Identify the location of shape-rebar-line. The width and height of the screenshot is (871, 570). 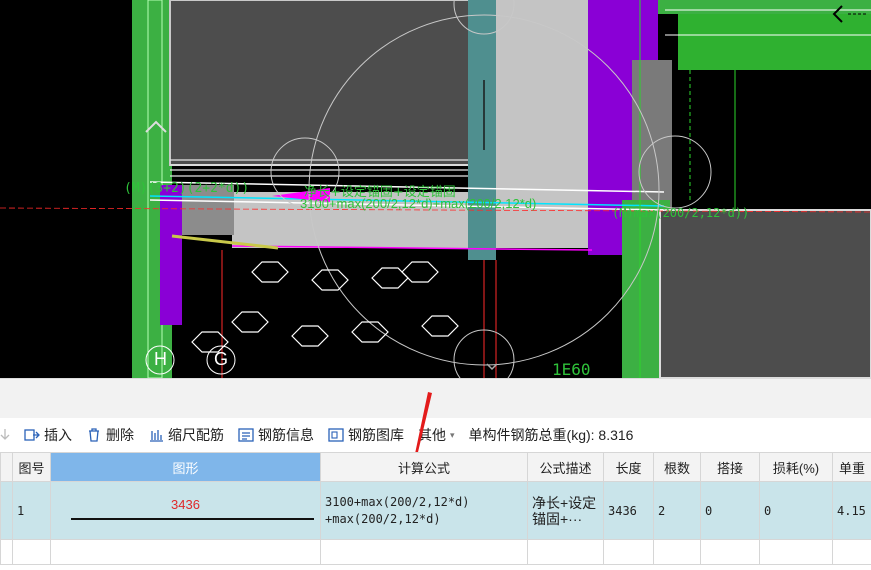
(192, 519).